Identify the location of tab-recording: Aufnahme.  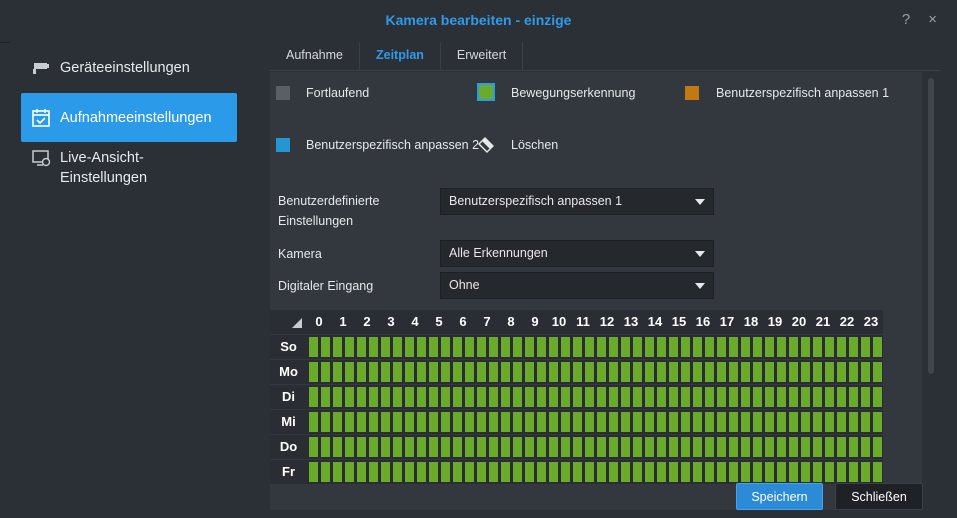
(315, 56).